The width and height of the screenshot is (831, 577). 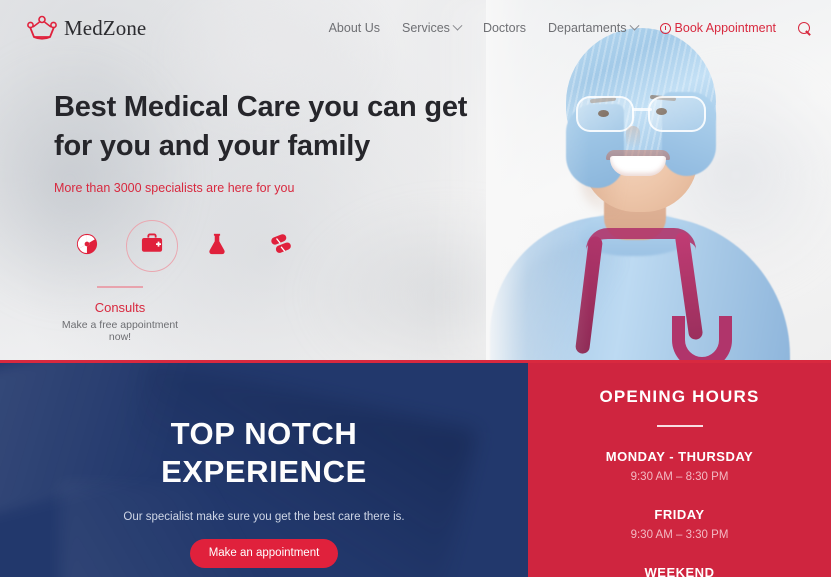 I want to click on active-service-underline, so click(x=120, y=287).